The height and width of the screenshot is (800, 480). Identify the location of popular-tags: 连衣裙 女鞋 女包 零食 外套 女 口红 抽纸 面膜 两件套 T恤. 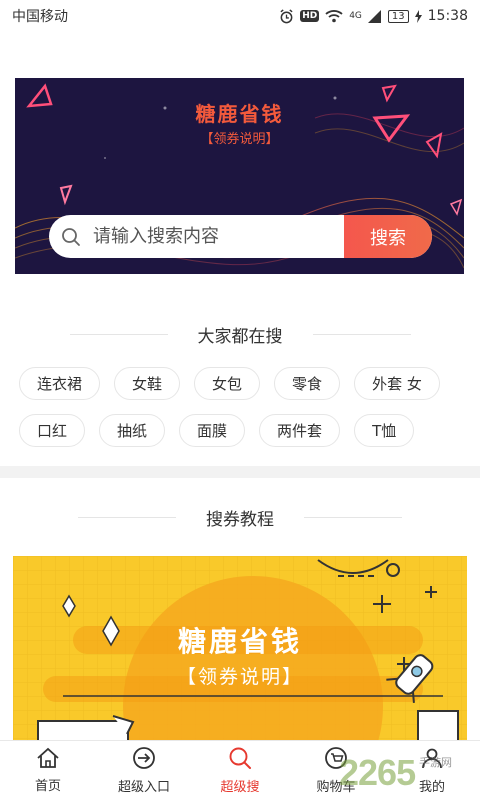
(244, 414).